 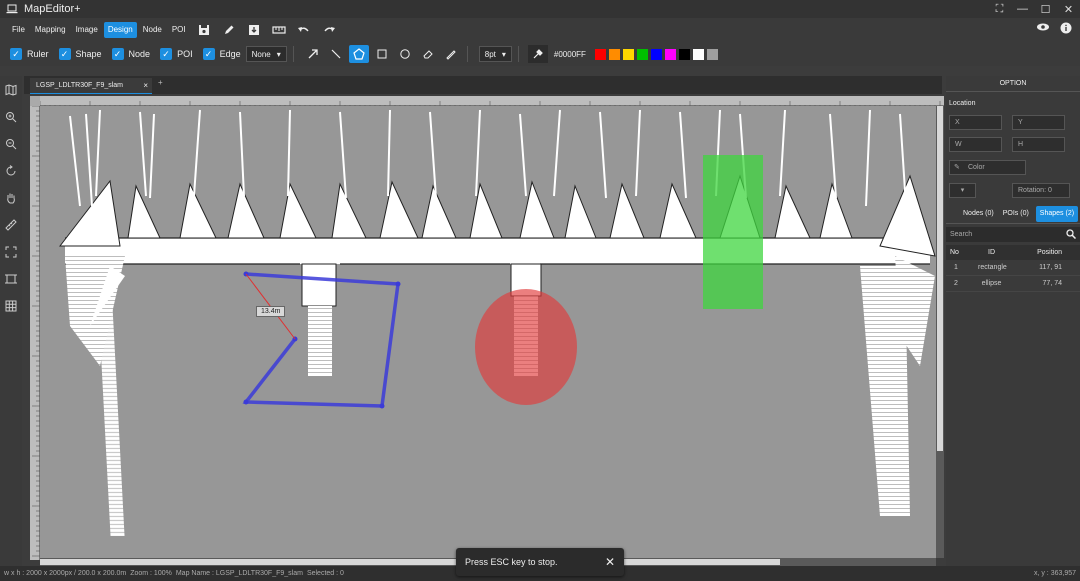 I want to click on zoom-in-icon, so click(x=11, y=116).